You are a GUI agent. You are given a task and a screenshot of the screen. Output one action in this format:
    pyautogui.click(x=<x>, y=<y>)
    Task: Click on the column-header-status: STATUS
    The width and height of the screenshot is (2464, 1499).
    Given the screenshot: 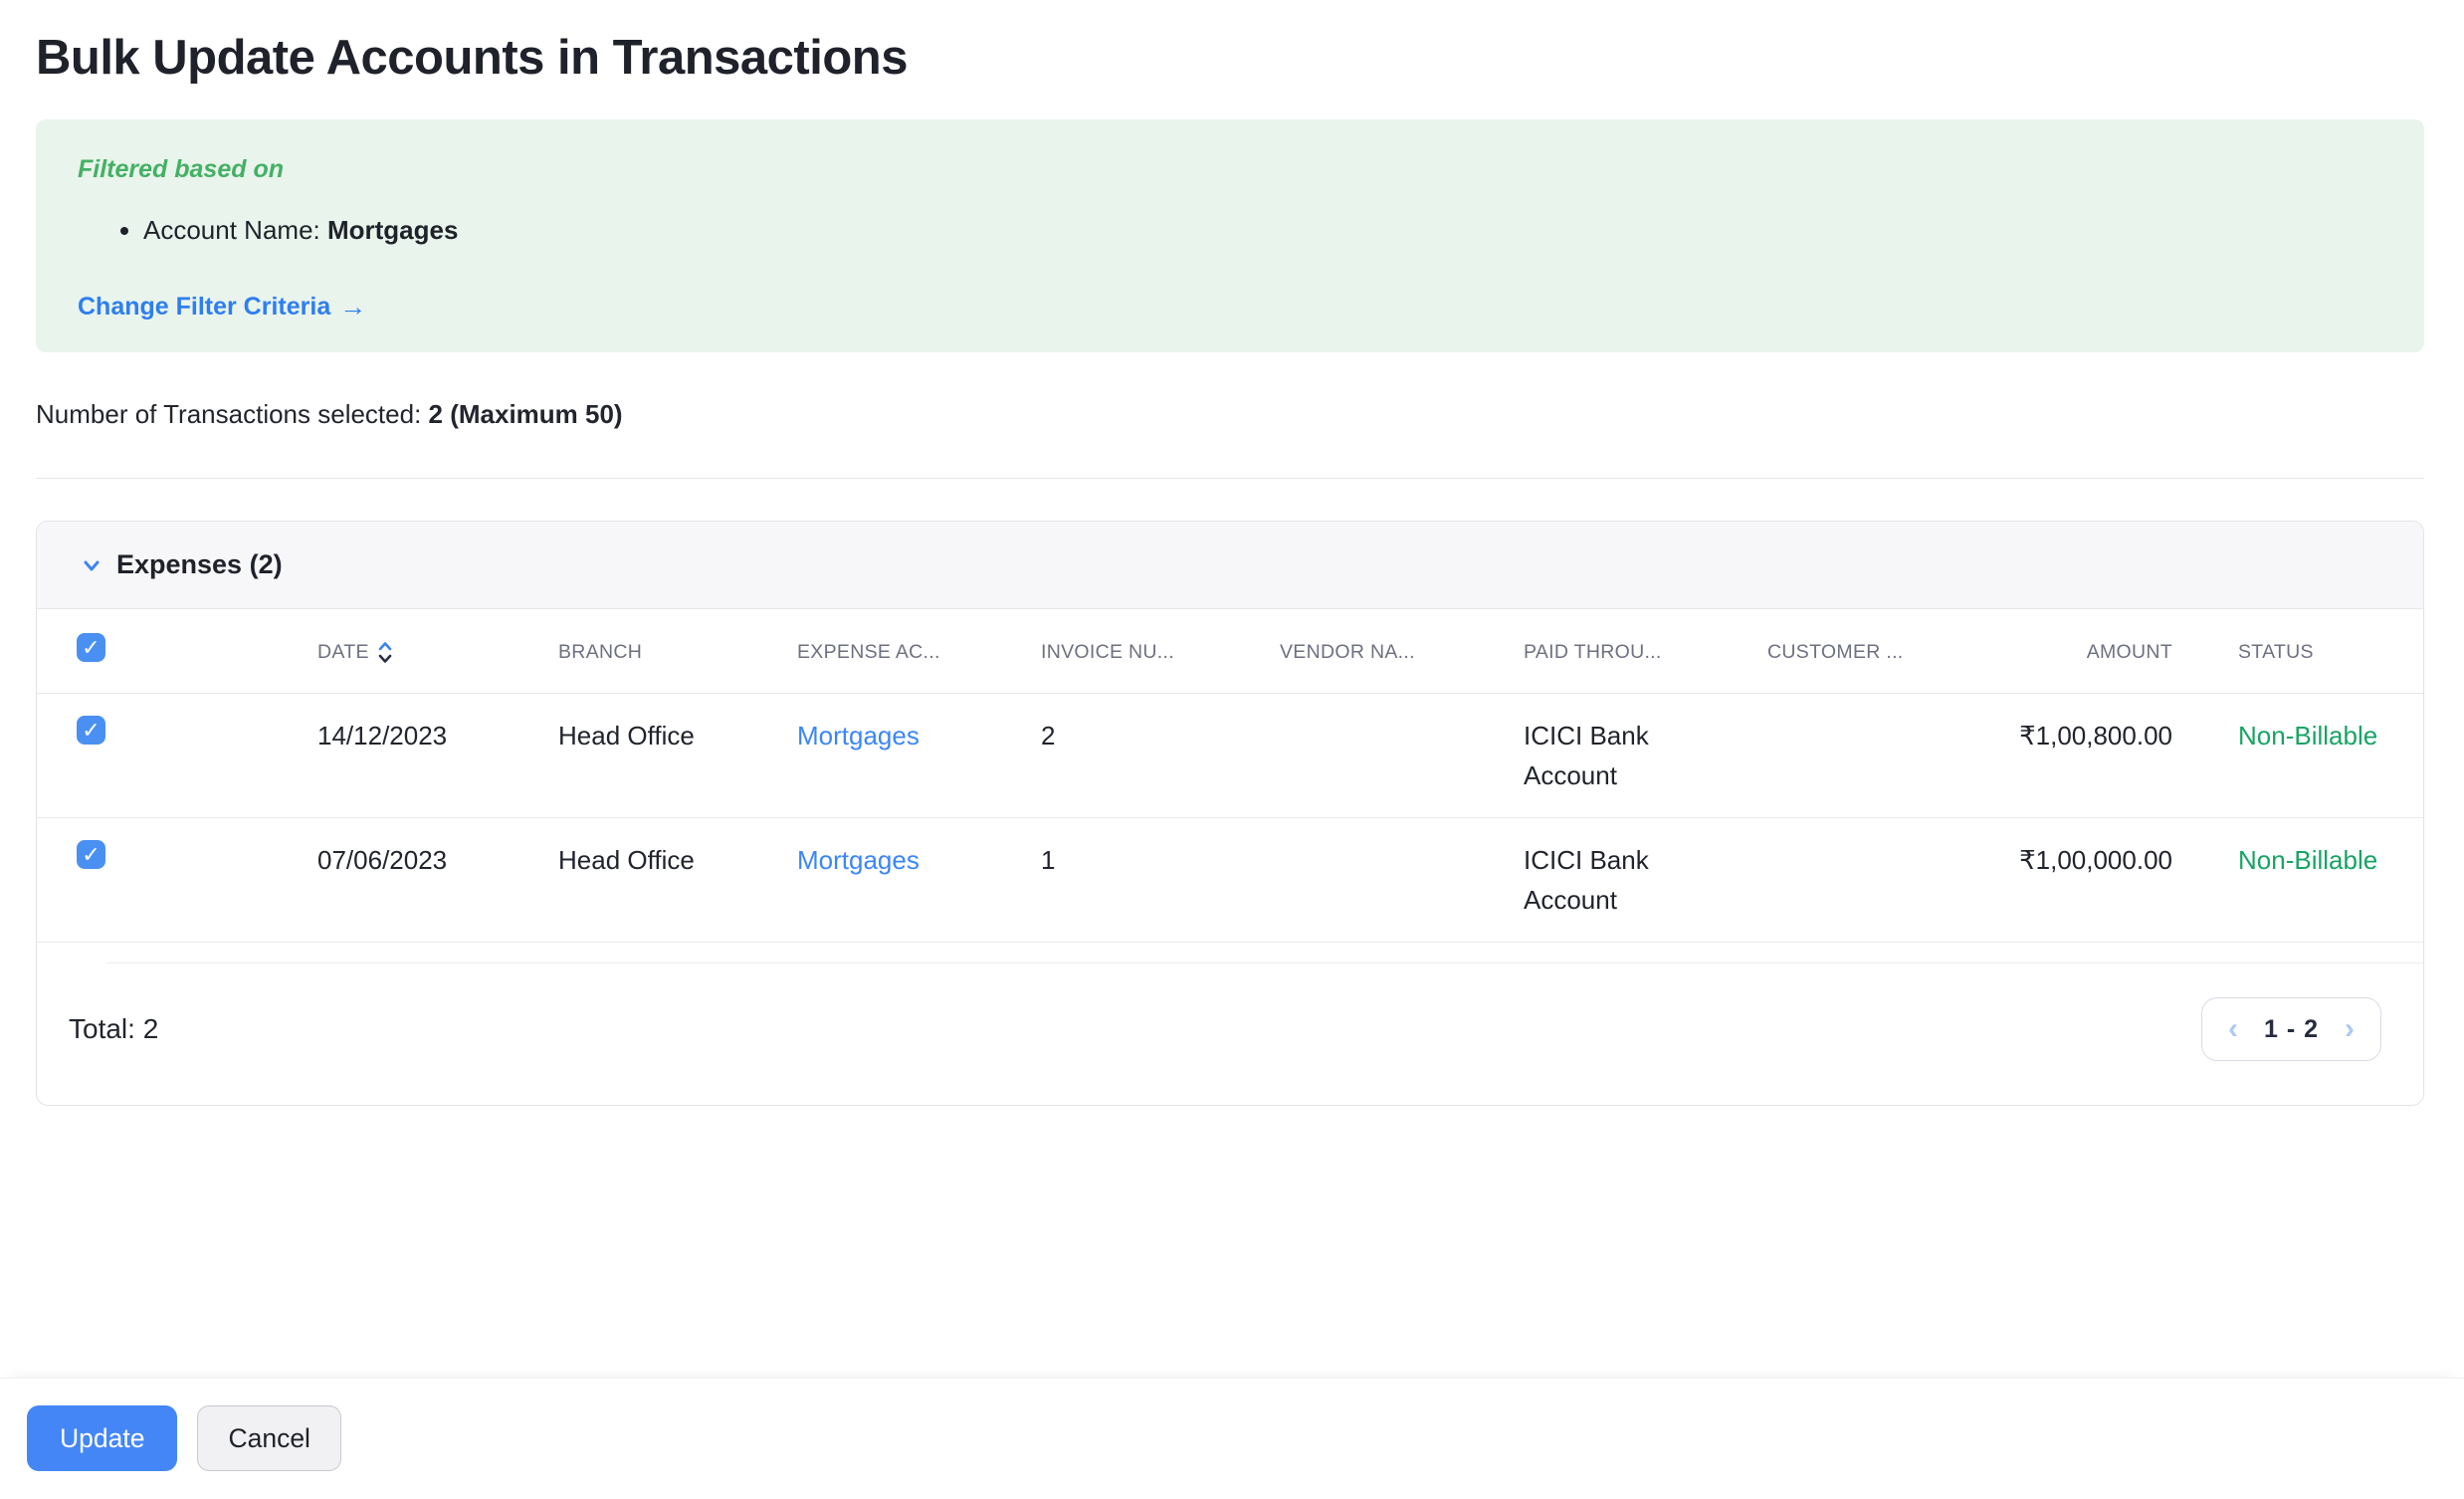 What is the action you would take?
    pyautogui.click(x=2276, y=652)
    